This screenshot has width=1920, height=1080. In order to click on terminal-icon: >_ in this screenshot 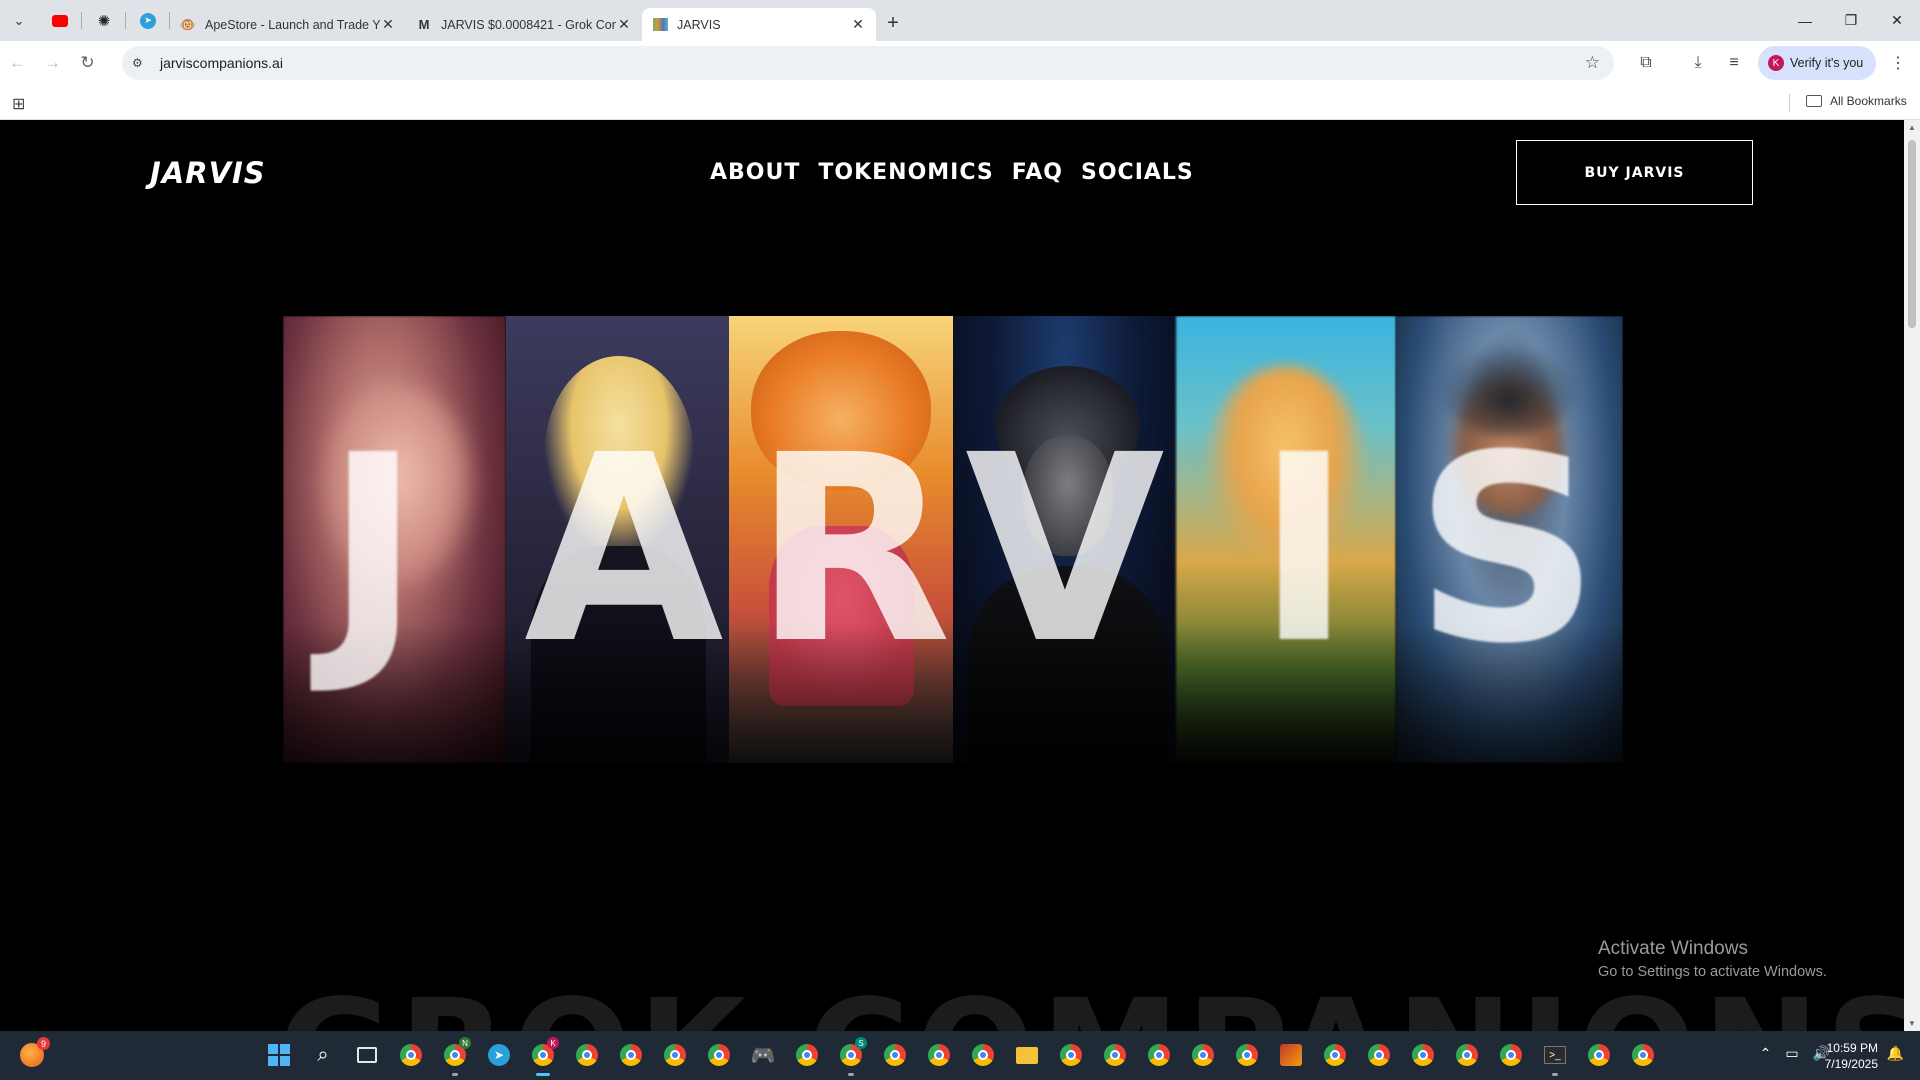, I will do `click(1555, 1057)`.